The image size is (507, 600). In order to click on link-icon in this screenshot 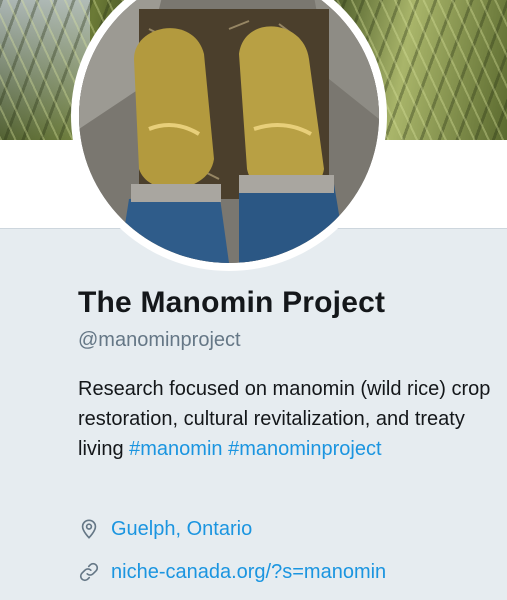, I will do `click(90, 572)`.